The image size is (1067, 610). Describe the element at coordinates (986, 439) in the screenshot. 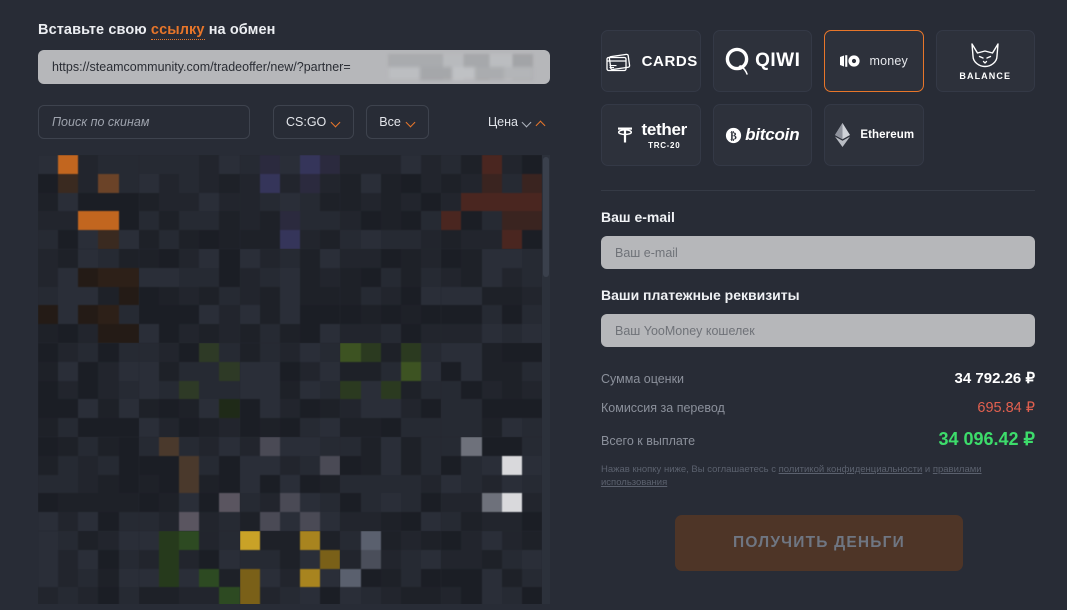

I see `total-value-payout: 34 096.42 ₽` at that location.